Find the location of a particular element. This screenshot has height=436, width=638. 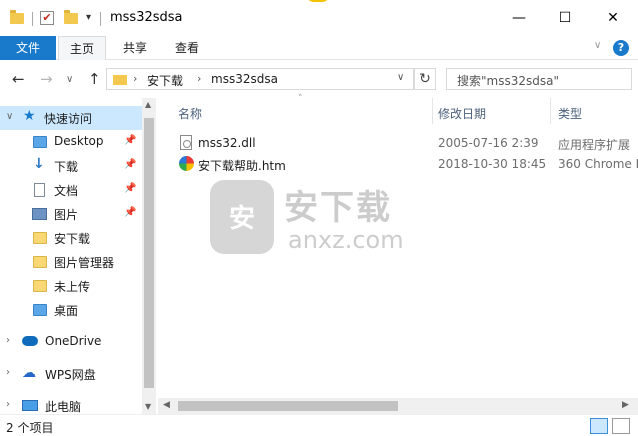

help-icon: ? is located at coordinates (621, 48).